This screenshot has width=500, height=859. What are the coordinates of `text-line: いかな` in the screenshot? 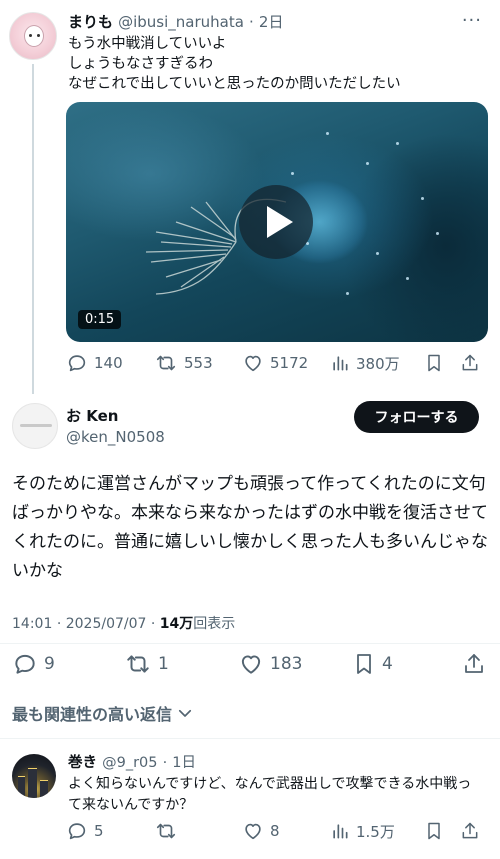 It's located at (37, 571).